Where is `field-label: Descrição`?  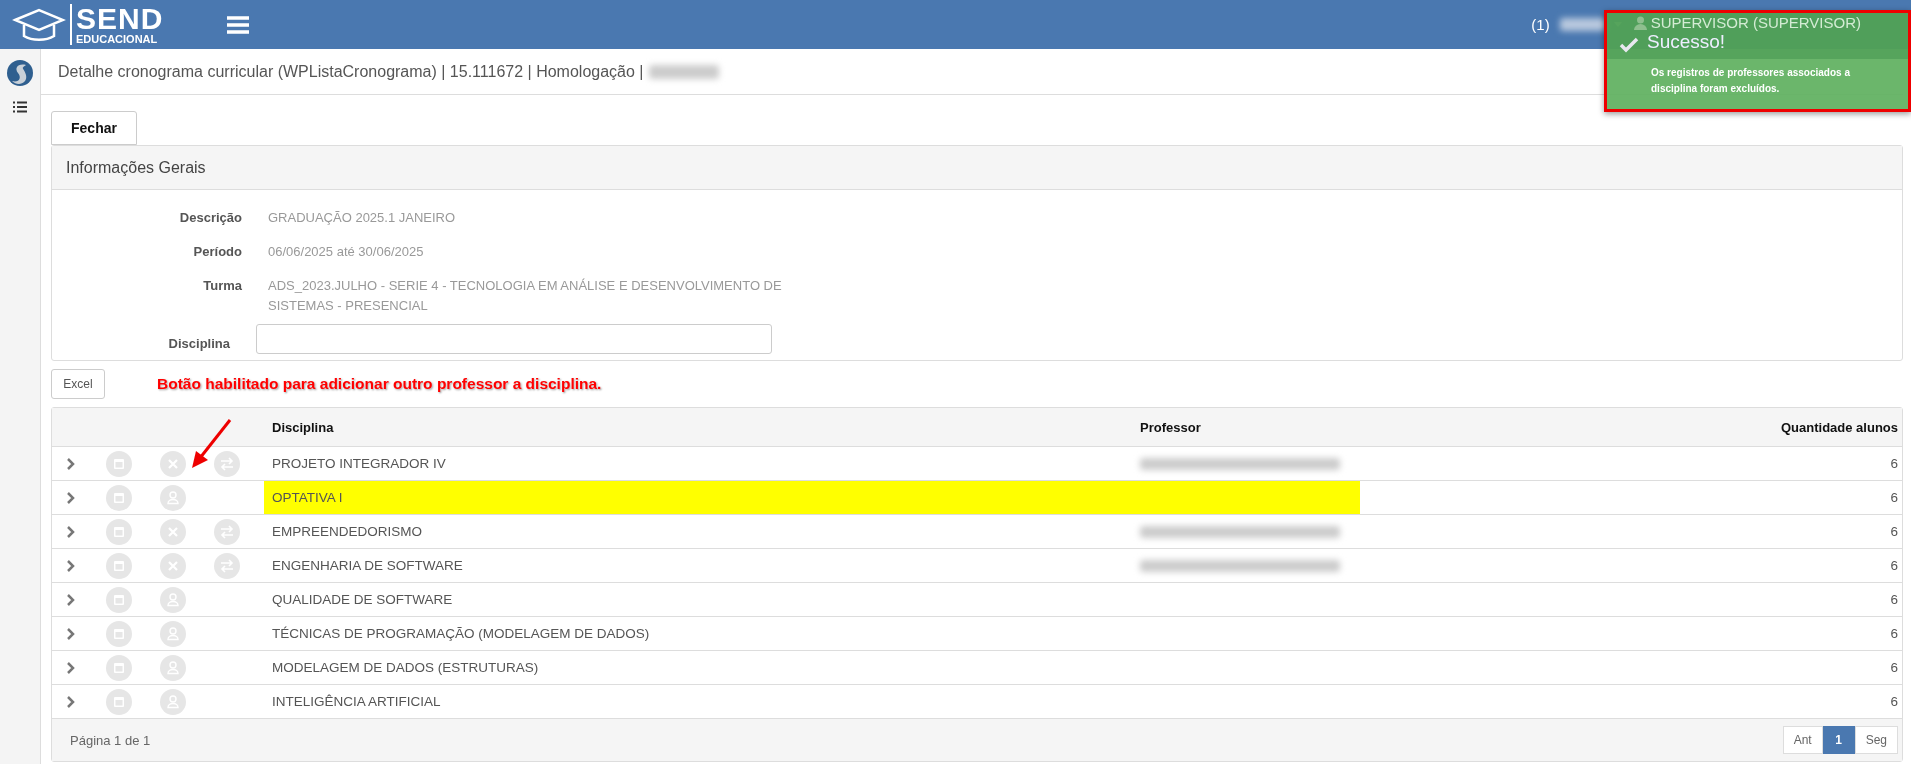 field-label: Descrição is located at coordinates (210, 218).